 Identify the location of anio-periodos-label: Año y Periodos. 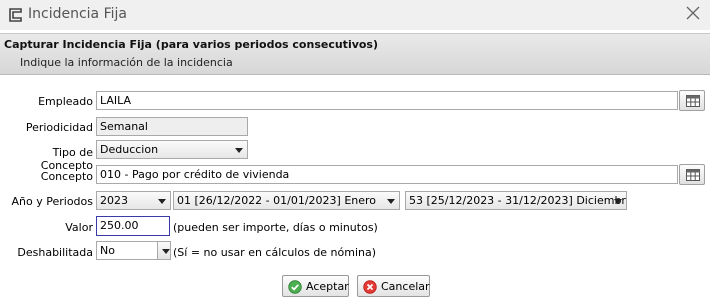
(52, 201).